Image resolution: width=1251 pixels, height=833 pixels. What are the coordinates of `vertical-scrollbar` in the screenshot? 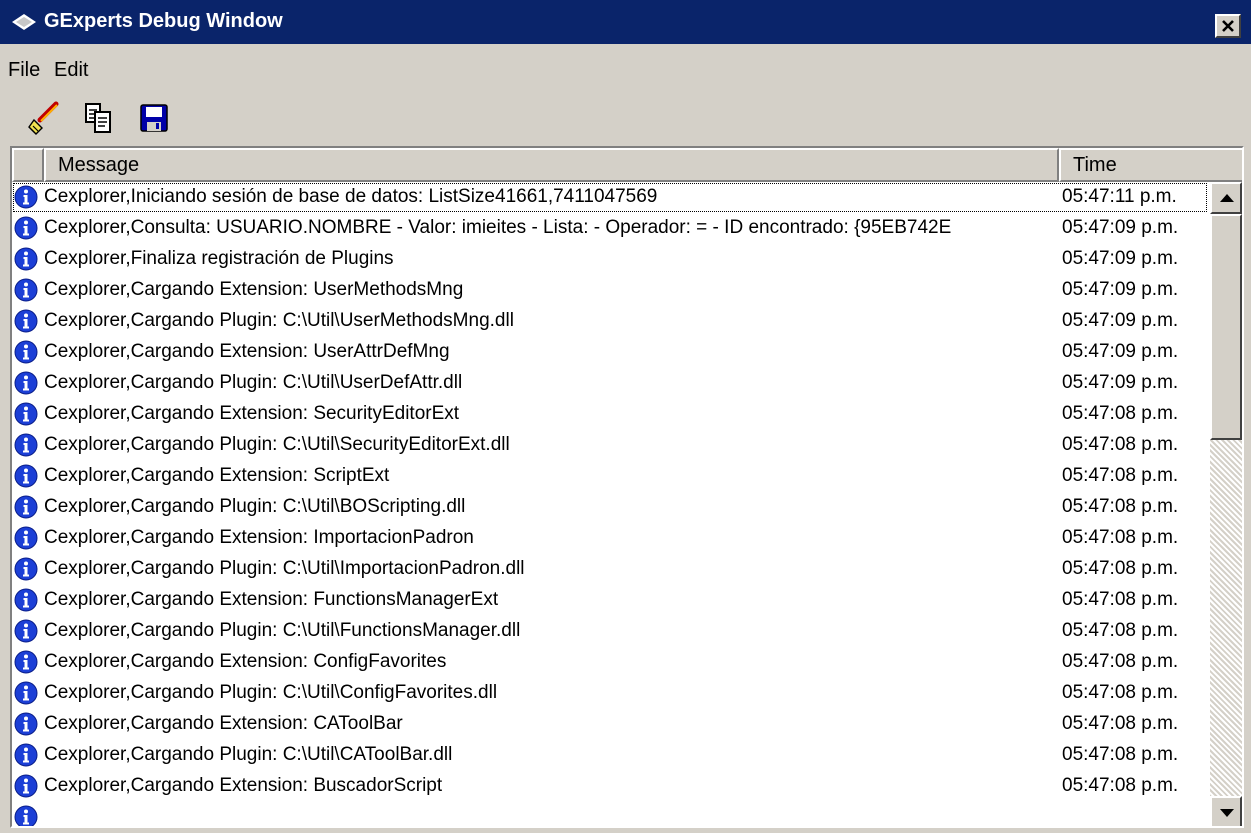 It's located at (1226, 504).